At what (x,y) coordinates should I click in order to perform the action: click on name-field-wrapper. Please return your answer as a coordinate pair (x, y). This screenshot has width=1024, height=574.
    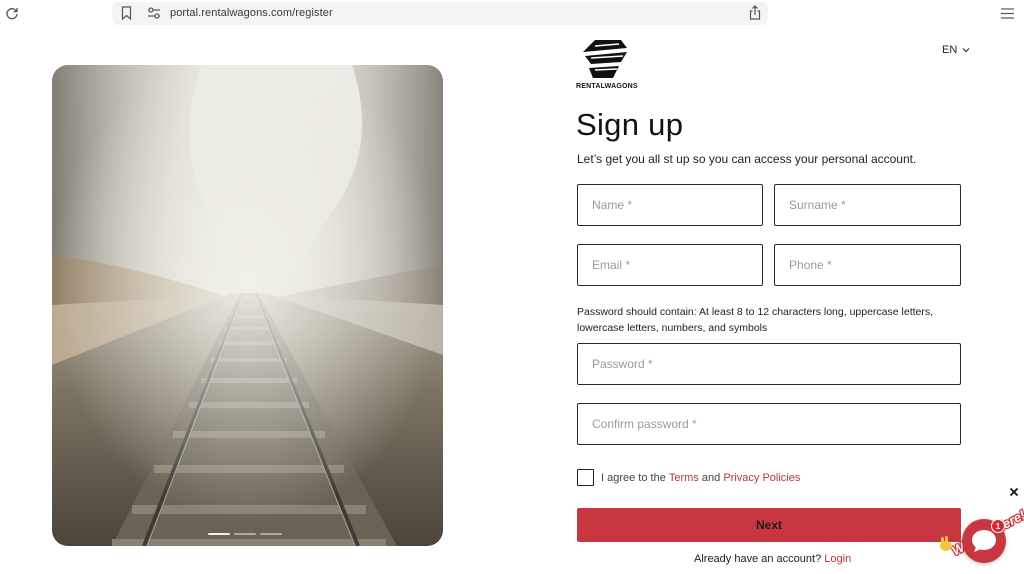
    Looking at the image, I should click on (670, 205).